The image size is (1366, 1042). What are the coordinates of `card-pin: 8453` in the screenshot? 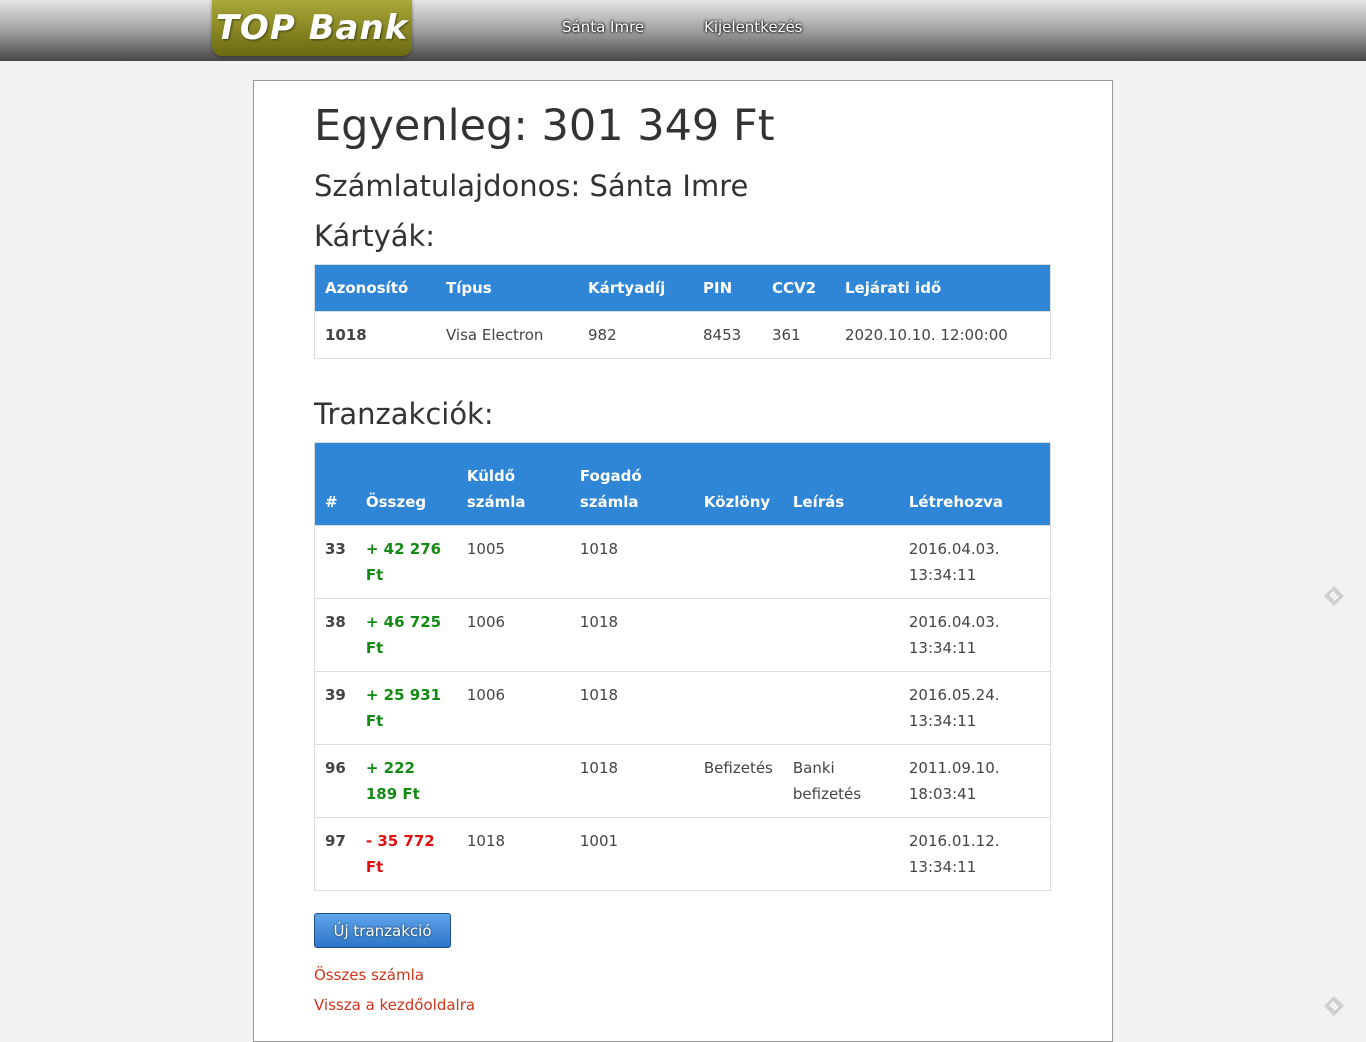 It's located at (727, 335).